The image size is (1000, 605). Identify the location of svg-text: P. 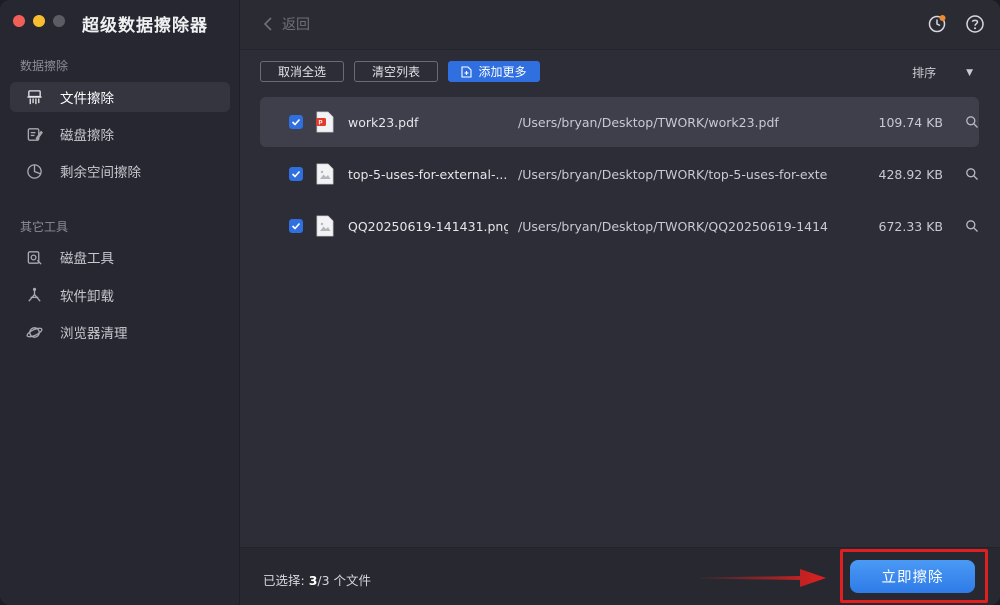
(321, 124).